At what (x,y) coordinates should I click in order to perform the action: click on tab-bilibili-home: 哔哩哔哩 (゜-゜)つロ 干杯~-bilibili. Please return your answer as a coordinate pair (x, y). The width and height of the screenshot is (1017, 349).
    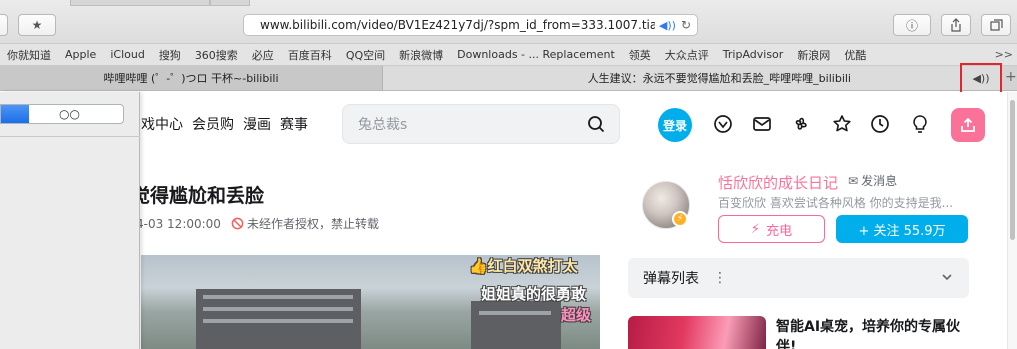
    Looking at the image, I should click on (191, 78).